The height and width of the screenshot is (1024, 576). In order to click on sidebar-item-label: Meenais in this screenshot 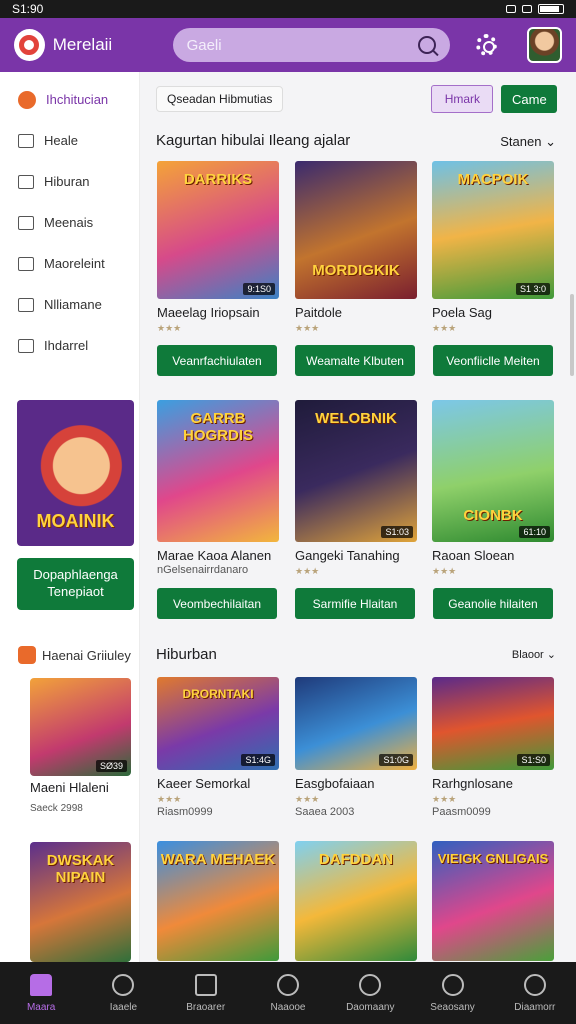, I will do `click(69, 222)`.